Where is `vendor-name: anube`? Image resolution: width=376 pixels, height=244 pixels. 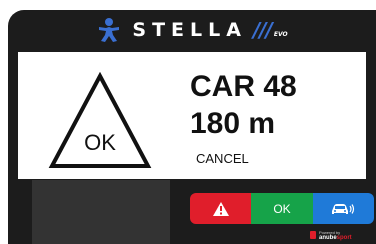 vendor-name: anube is located at coordinates (328, 237).